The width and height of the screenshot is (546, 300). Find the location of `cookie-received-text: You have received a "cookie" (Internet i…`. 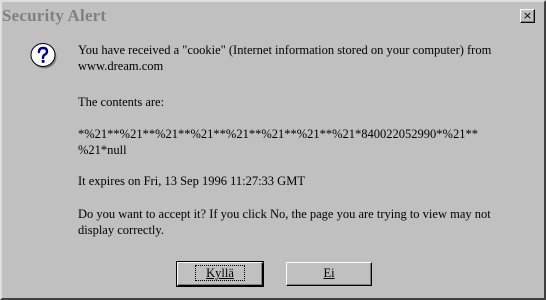

cookie-received-text: You have received a "cookie" (Internet i… is located at coordinates (285, 58).